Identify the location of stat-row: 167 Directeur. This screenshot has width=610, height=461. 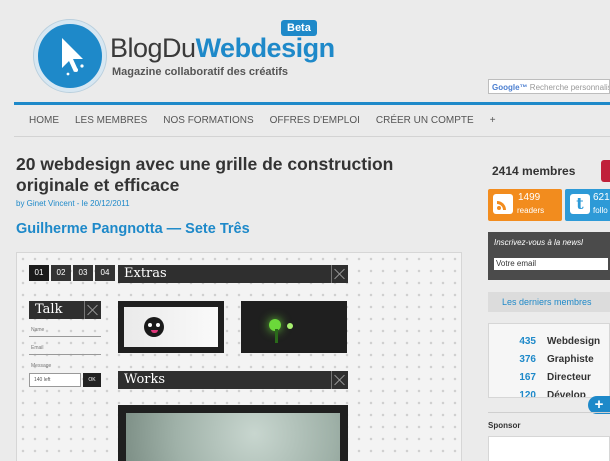
(540, 377).